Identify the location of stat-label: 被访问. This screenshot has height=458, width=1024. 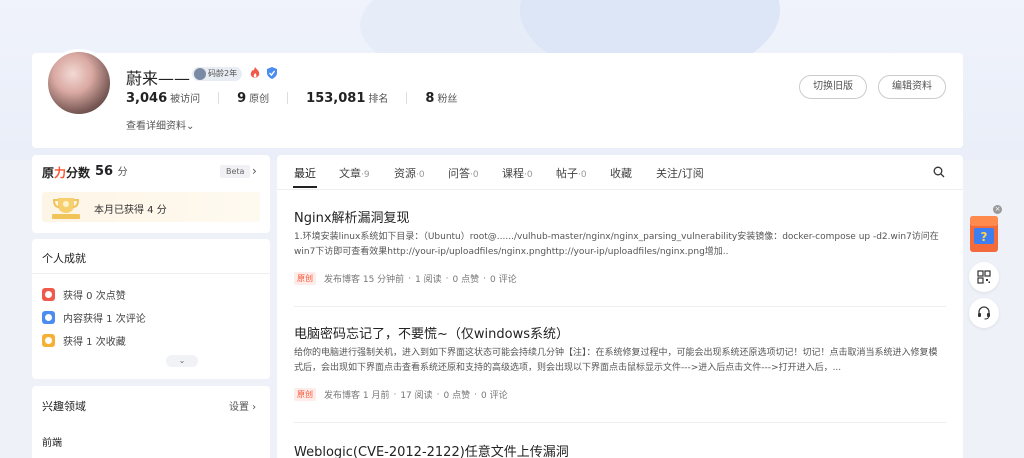
(185, 99).